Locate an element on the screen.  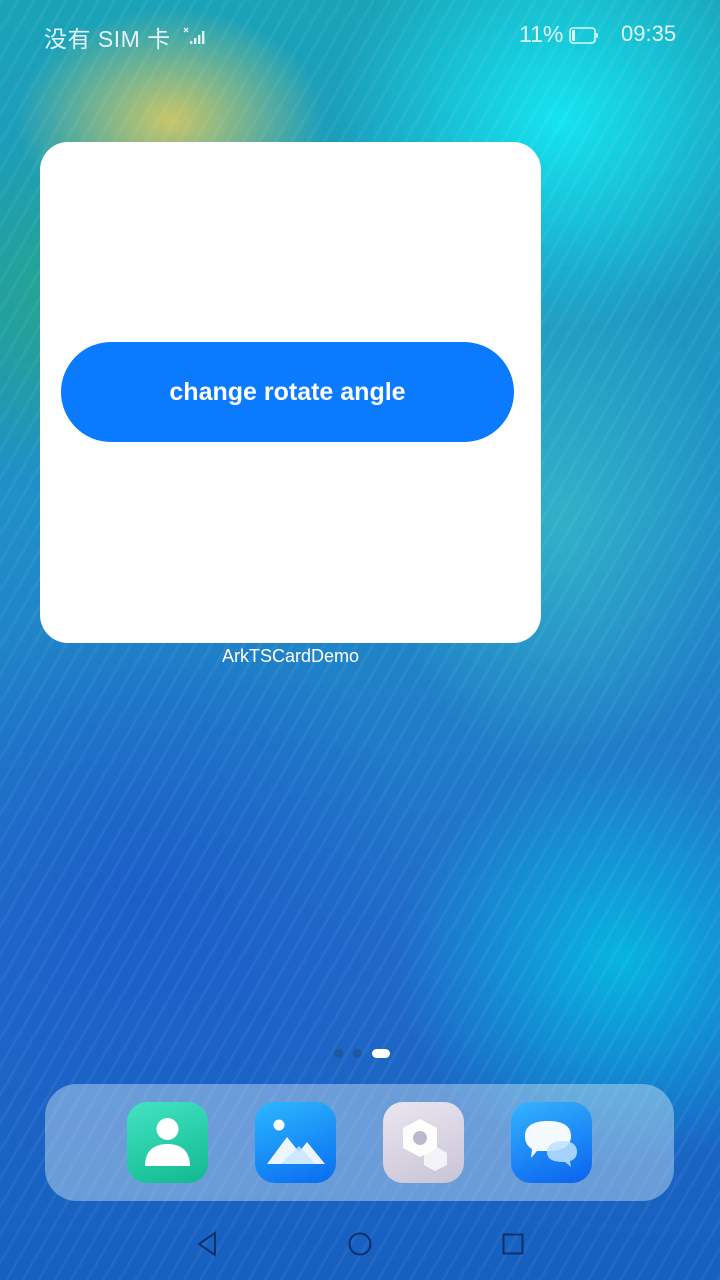
services-app-icon is located at coordinates (423, 1142).